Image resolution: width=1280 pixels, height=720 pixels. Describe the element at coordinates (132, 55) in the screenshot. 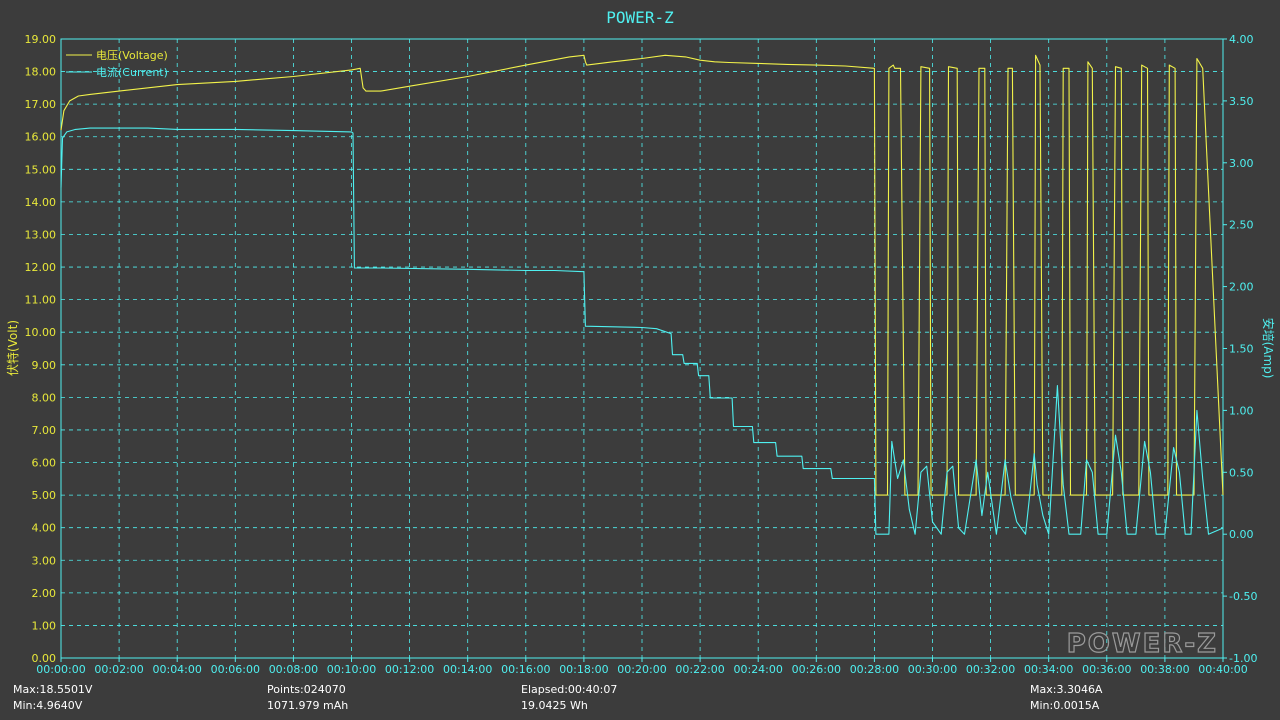

I see `legend-label-voltage: 电压(Voltage)` at that location.